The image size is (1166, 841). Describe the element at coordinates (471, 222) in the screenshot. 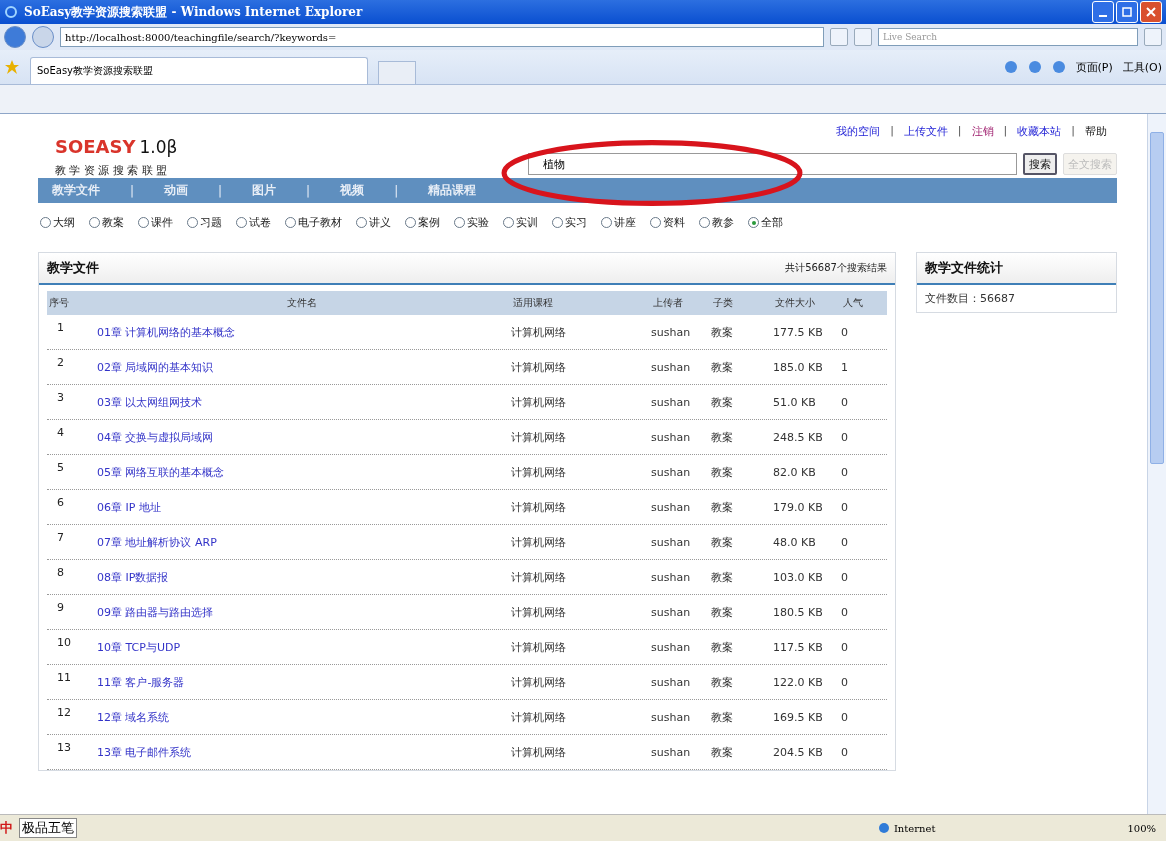

I see `filter-radio: 实验` at that location.